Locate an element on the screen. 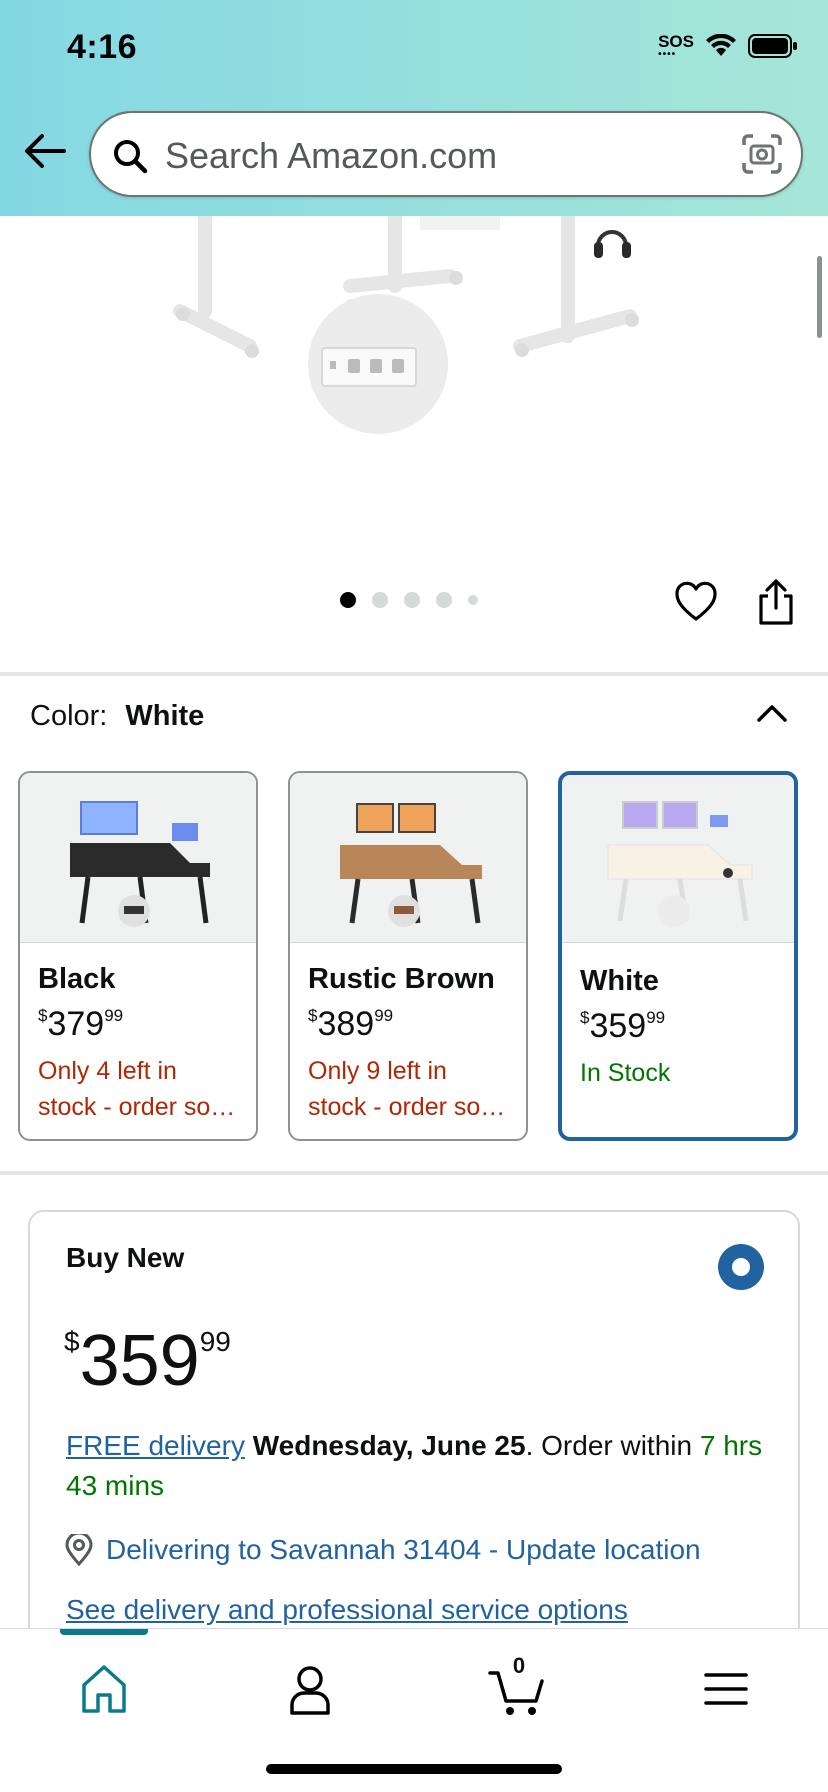  option-name: White is located at coordinates (619, 981).